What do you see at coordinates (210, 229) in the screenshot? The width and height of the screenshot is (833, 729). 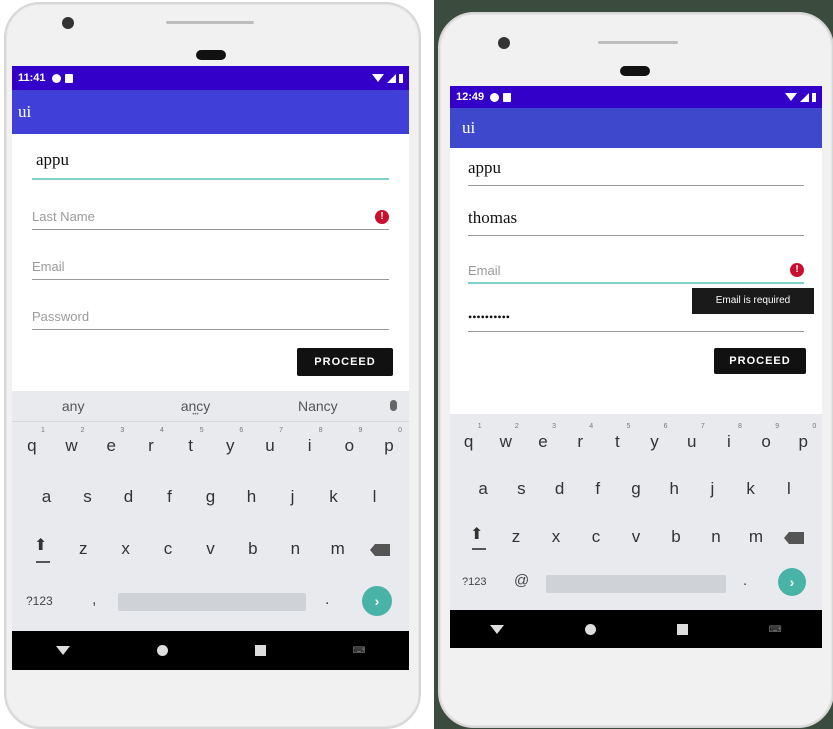 I see `last-name-underline` at bounding box center [210, 229].